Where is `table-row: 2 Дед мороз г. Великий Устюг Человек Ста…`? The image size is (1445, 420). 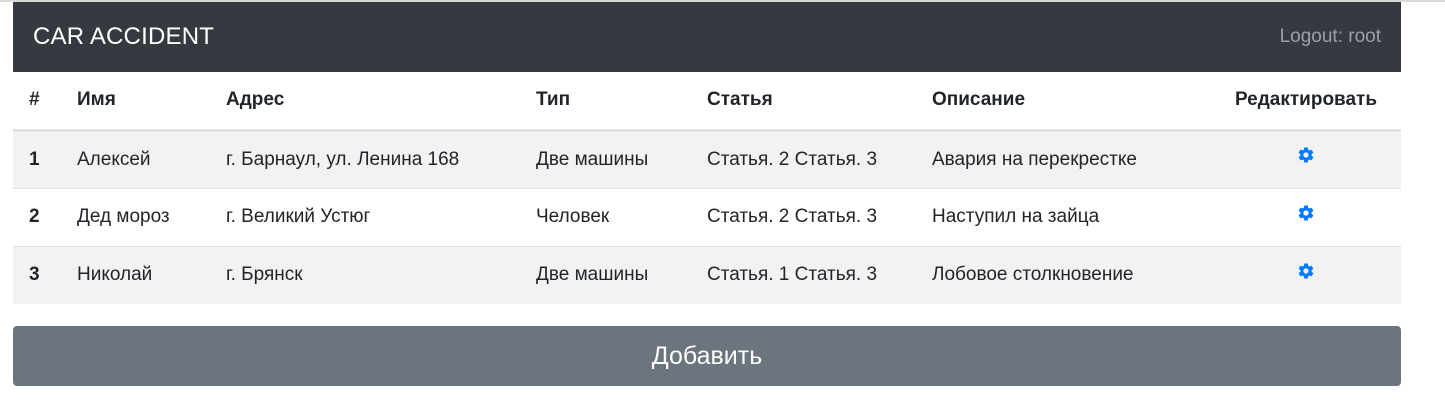 table-row: 2 Дед мороз г. Великий Устюг Человек Ста… is located at coordinates (707, 216).